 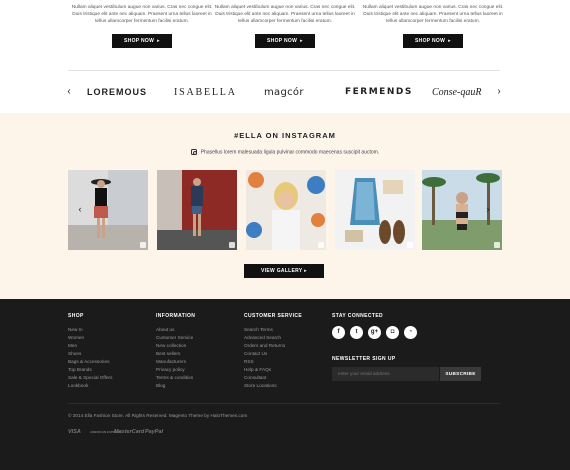 I want to click on footer-link: Manufacturers, so click(x=175, y=362).